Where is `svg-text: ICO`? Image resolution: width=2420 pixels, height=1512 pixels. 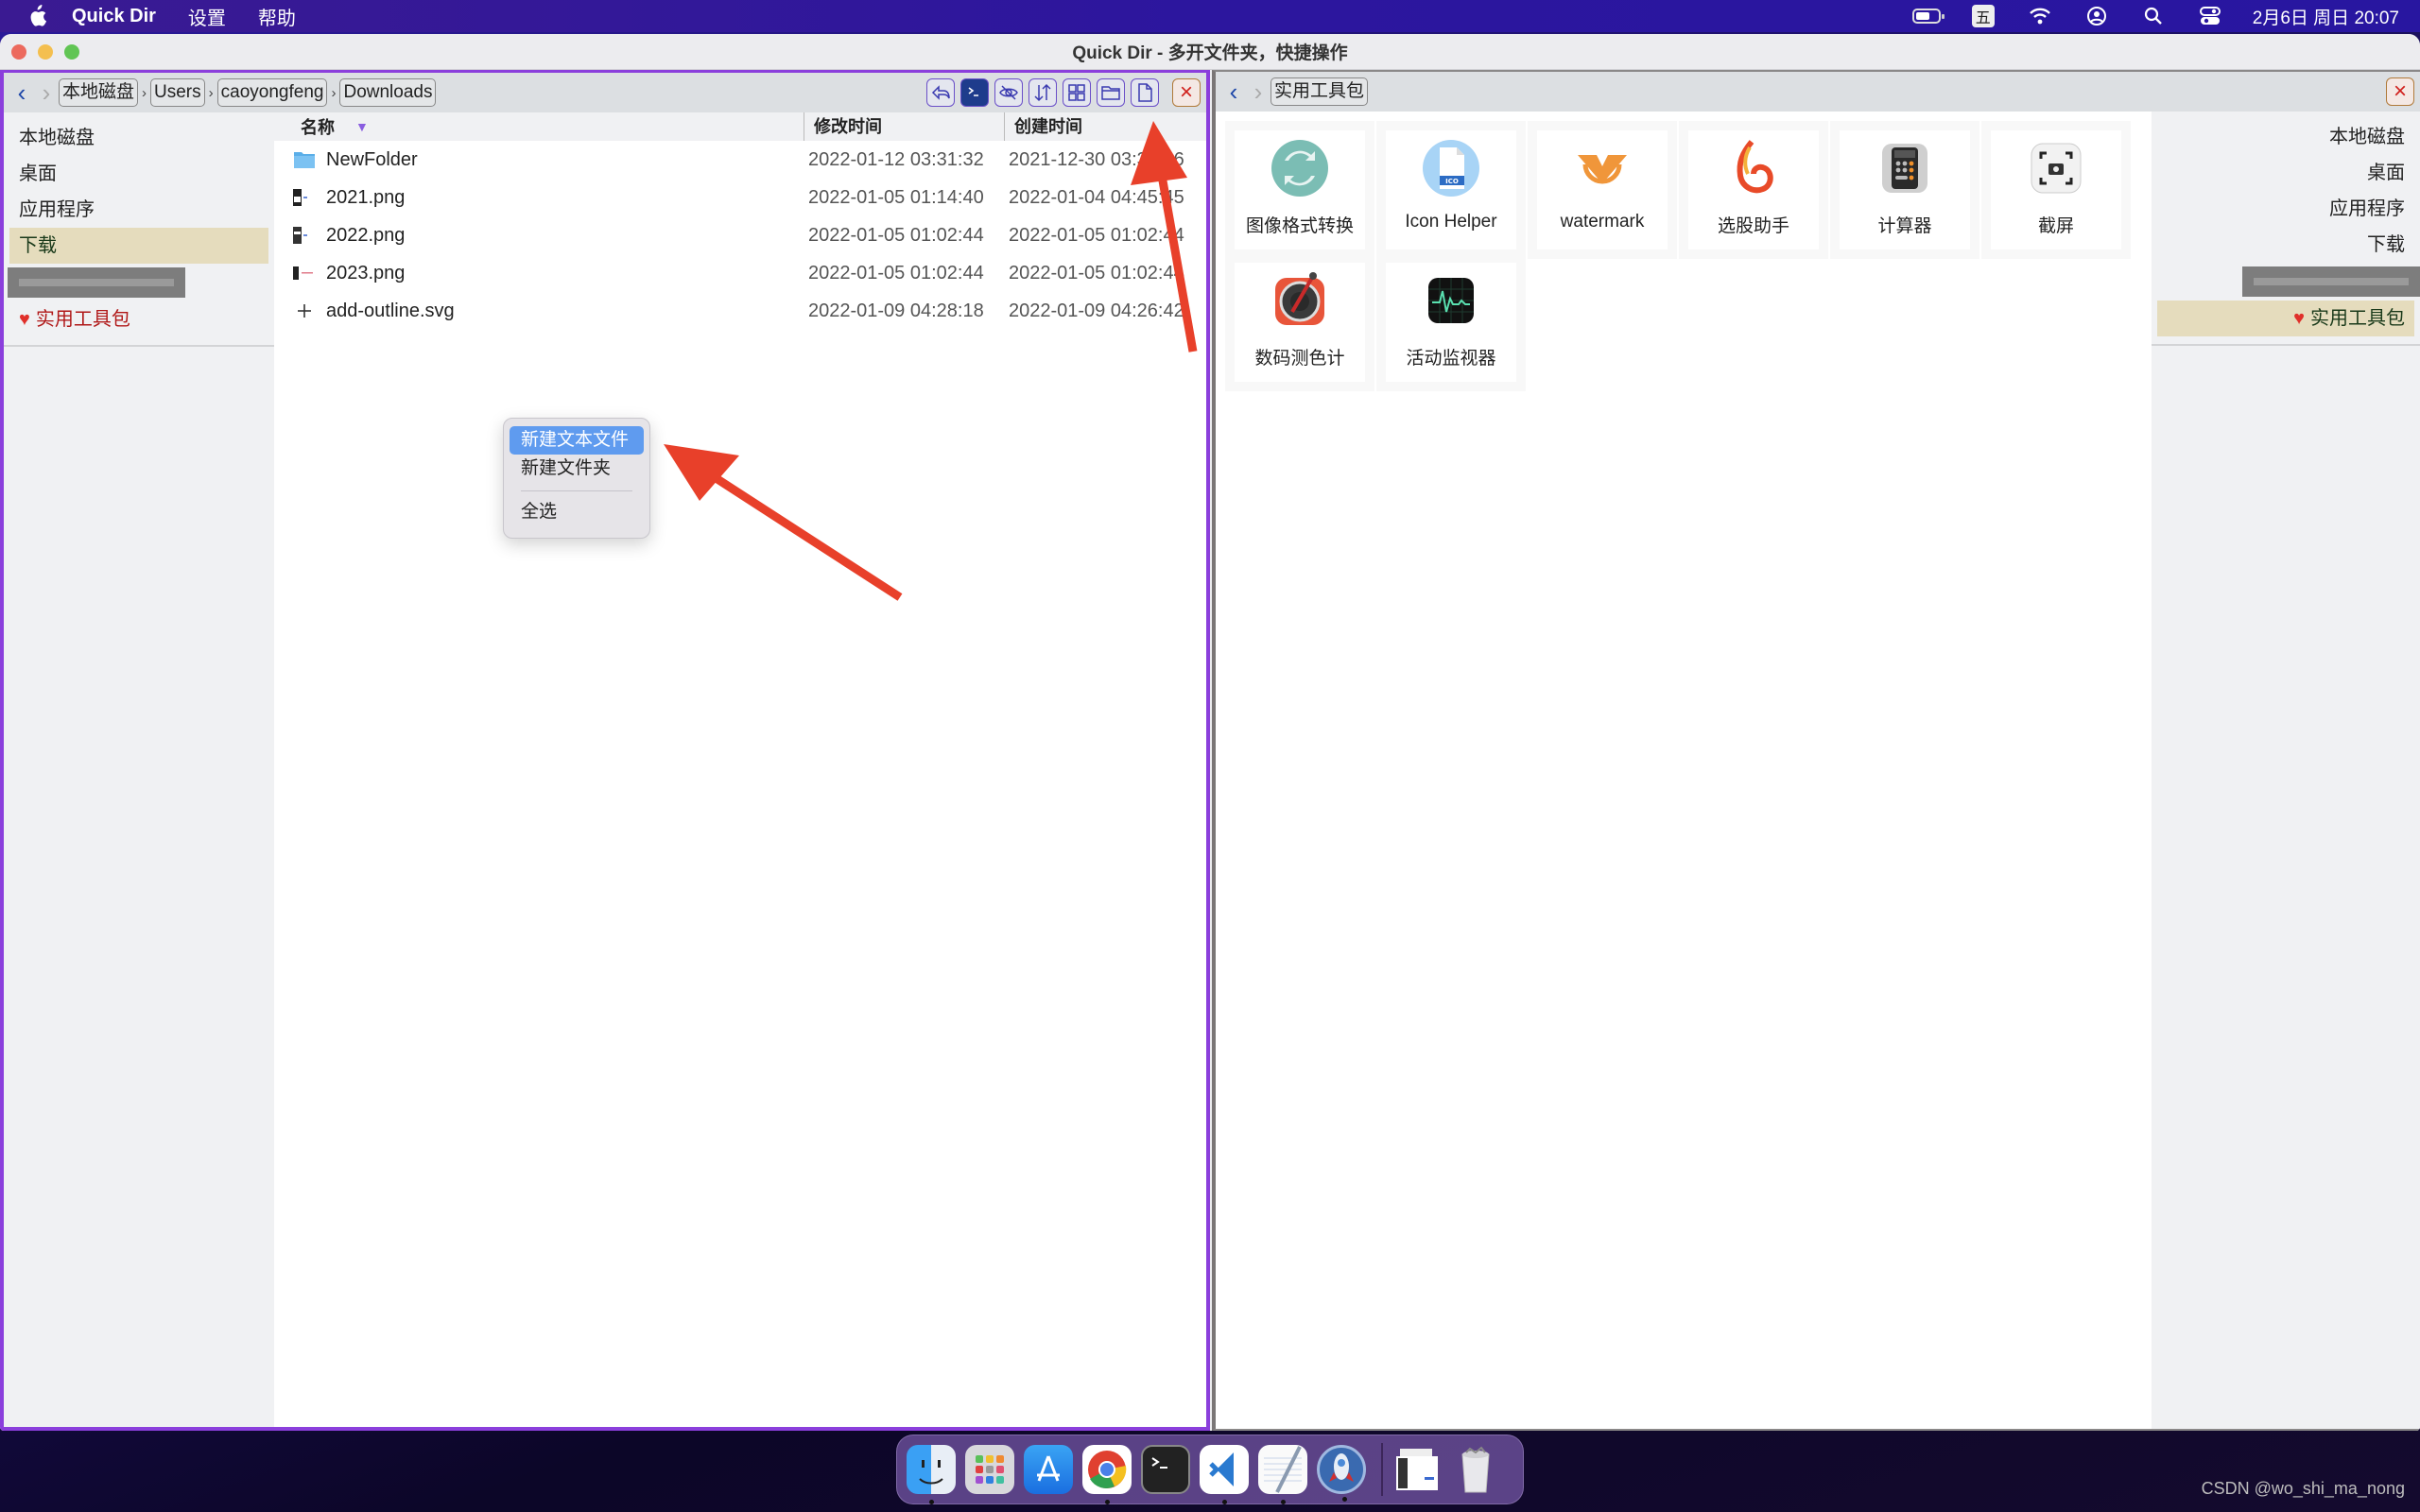 svg-text: ICO is located at coordinates (1452, 181).